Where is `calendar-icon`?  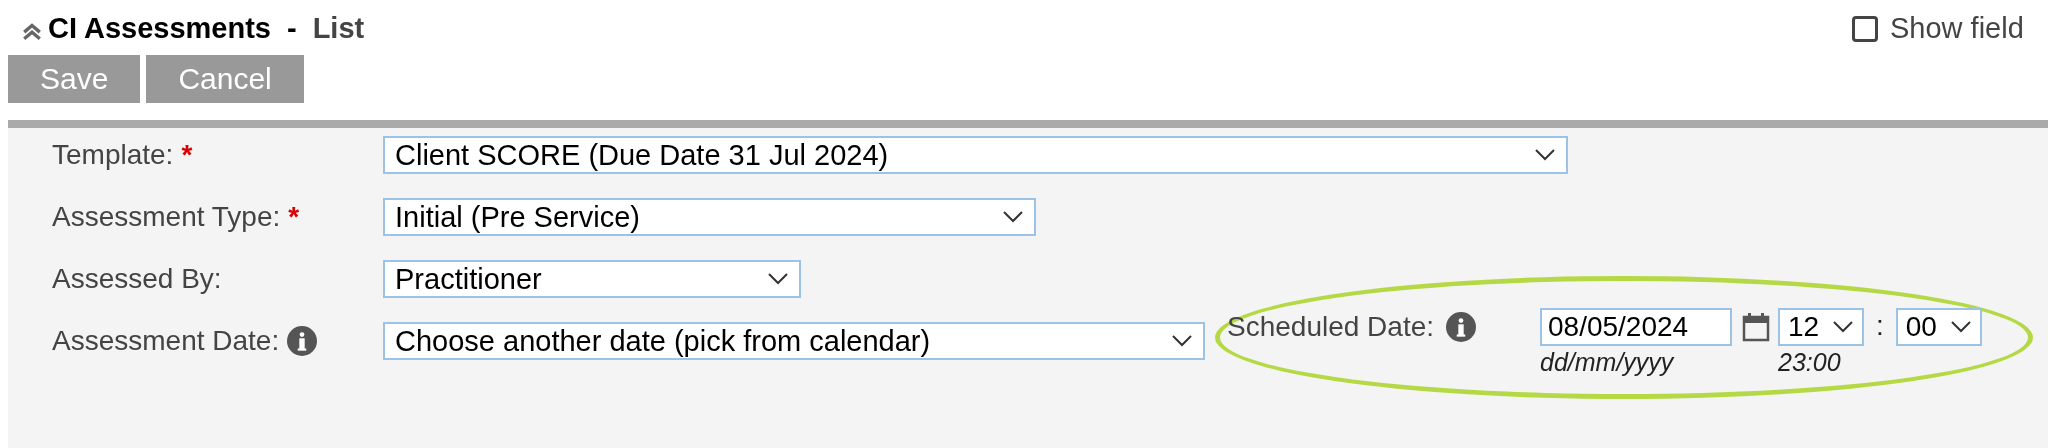 calendar-icon is located at coordinates (1756, 326).